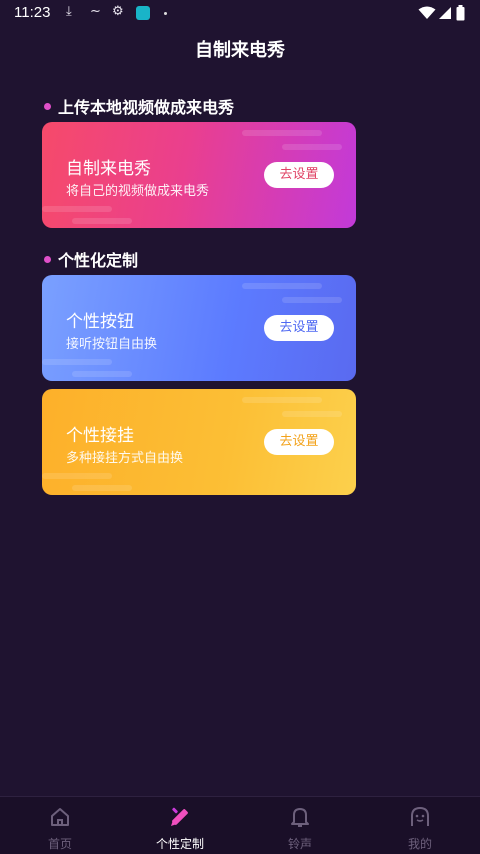  Describe the element at coordinates (299, 442) in the screenshot. I see `set-custom-answer-hangup-button: 去设置` at that location.